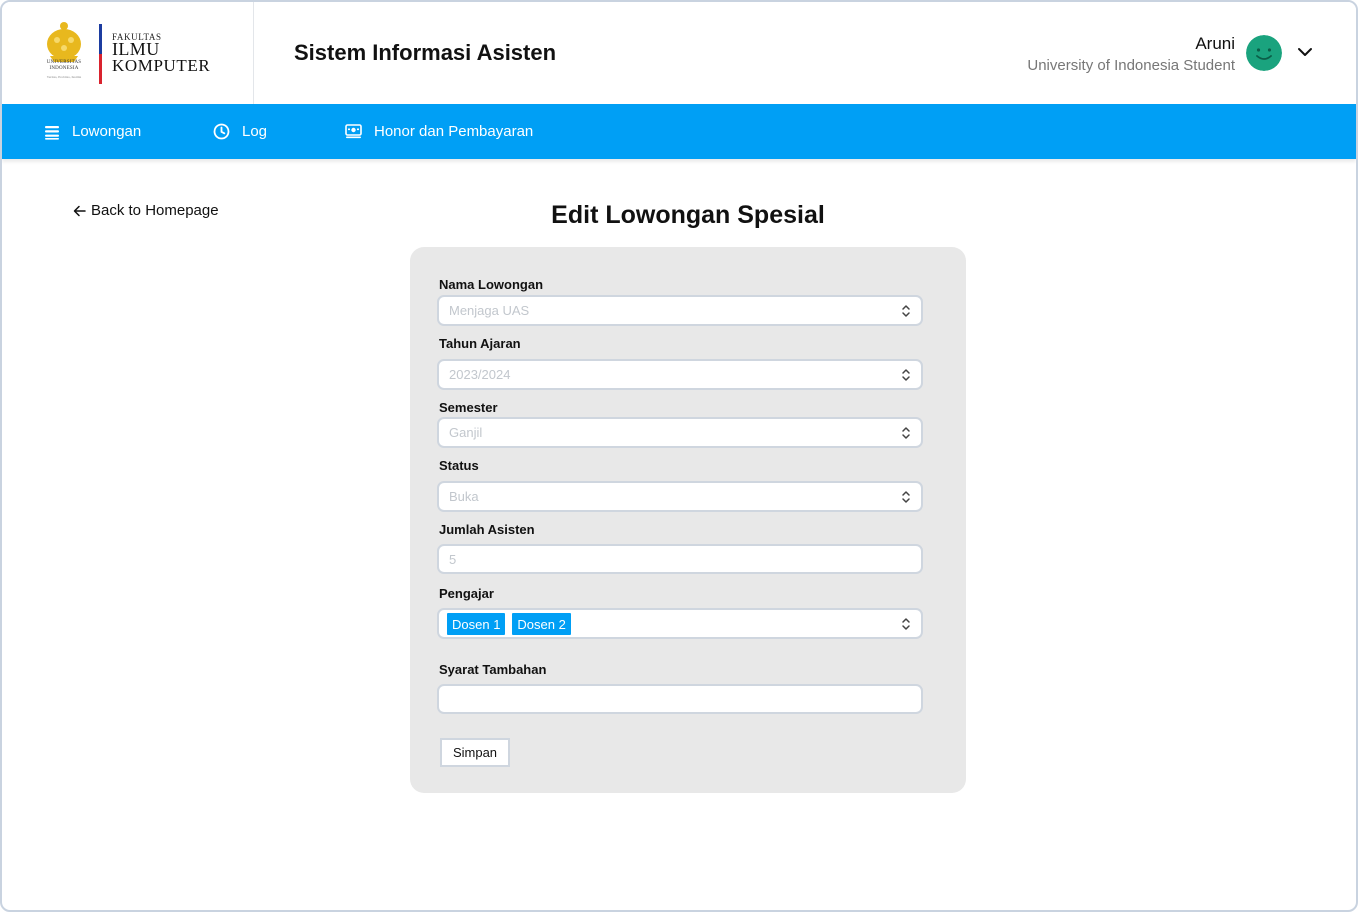 The width and height of the screenshot is (1358, 912). Describe the element at coordinates (679, 131) in the screenshot. I see `main-nav: Lowongan Log Honor dan Pembayaran` at that location.